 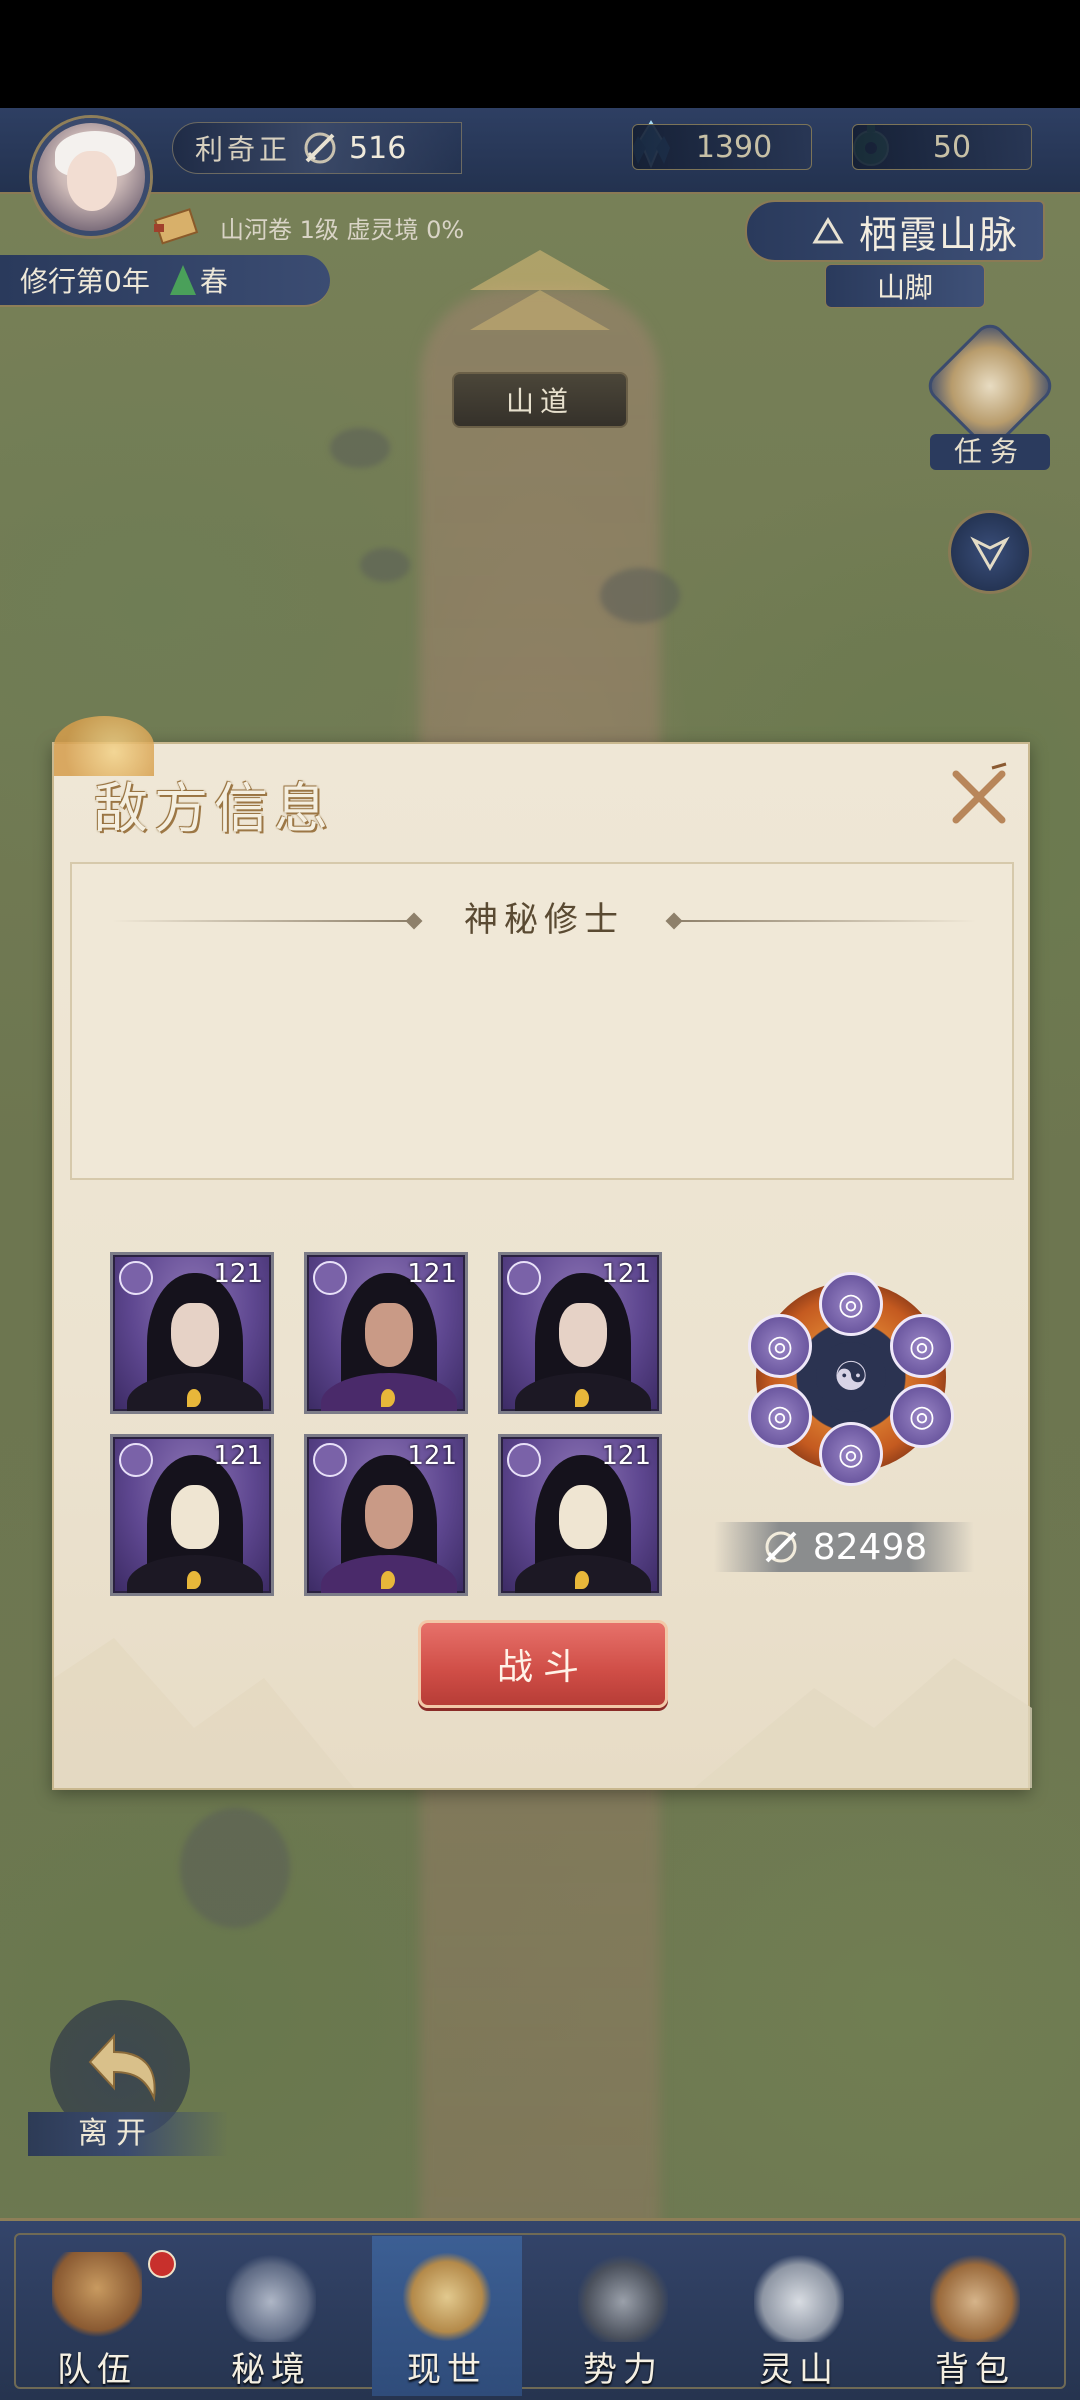 I want to click on nav-label: 灵山, so click(x=799, y=2370).